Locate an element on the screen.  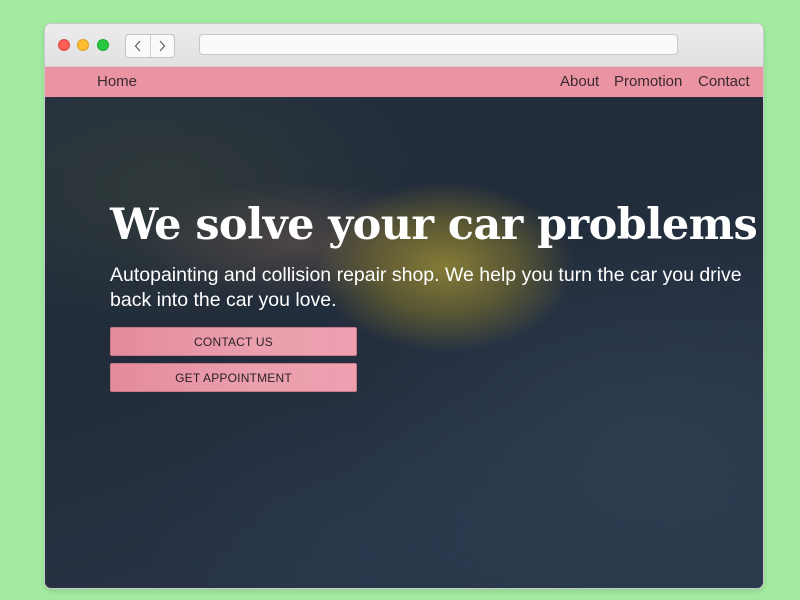
back-button is located at coordinates (138, 46).